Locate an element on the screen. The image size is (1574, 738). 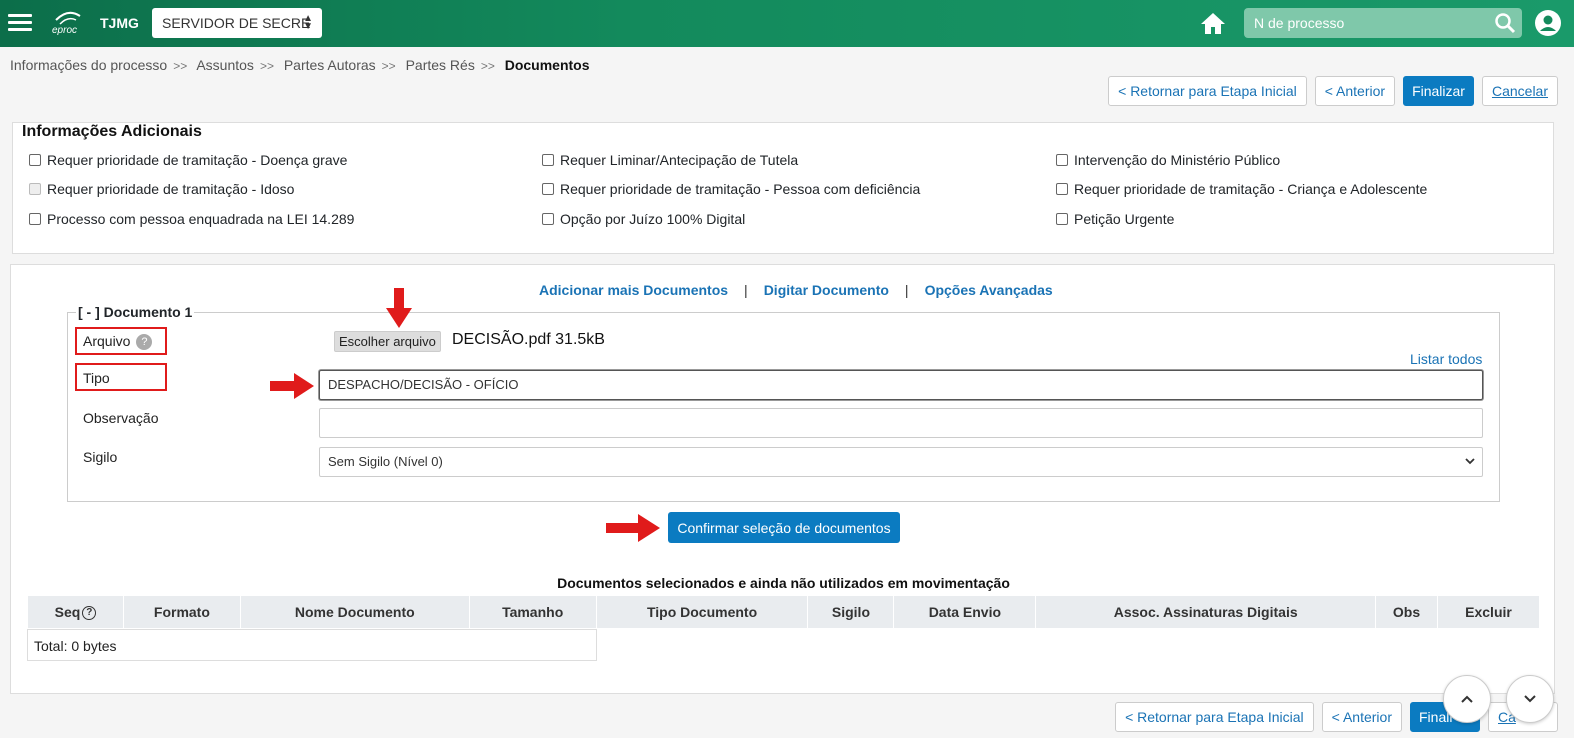
breadcrumb-current: Documentos is located at coordinates (547, 65).